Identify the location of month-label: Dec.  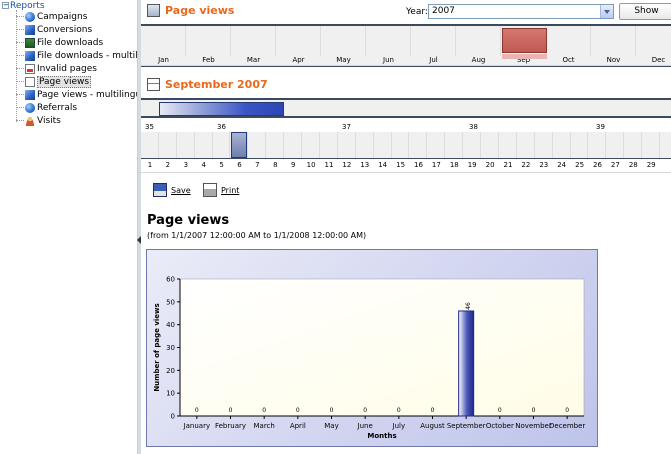
(653, 60).